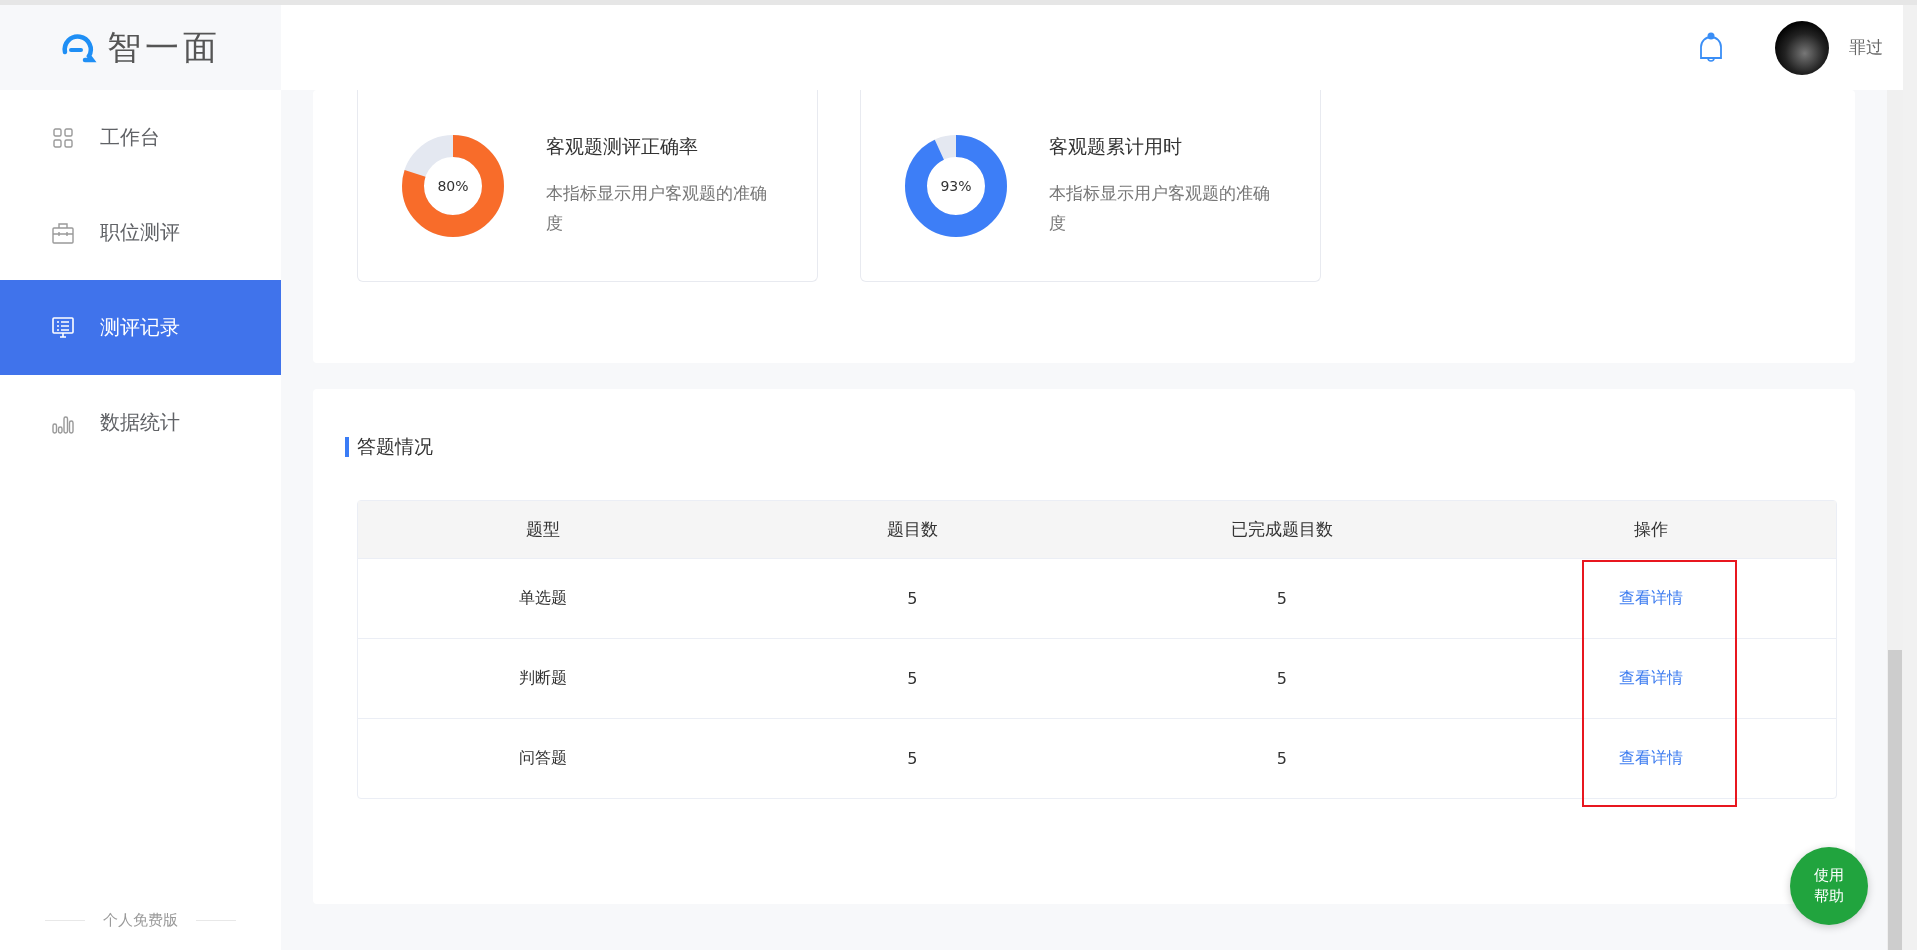 The height and width of the screenshot is (950, 1917). What do you see at coordinates (542, 598) in the screenshot?
I see `table-cell: 单选题` at bounding box center [542, 598].